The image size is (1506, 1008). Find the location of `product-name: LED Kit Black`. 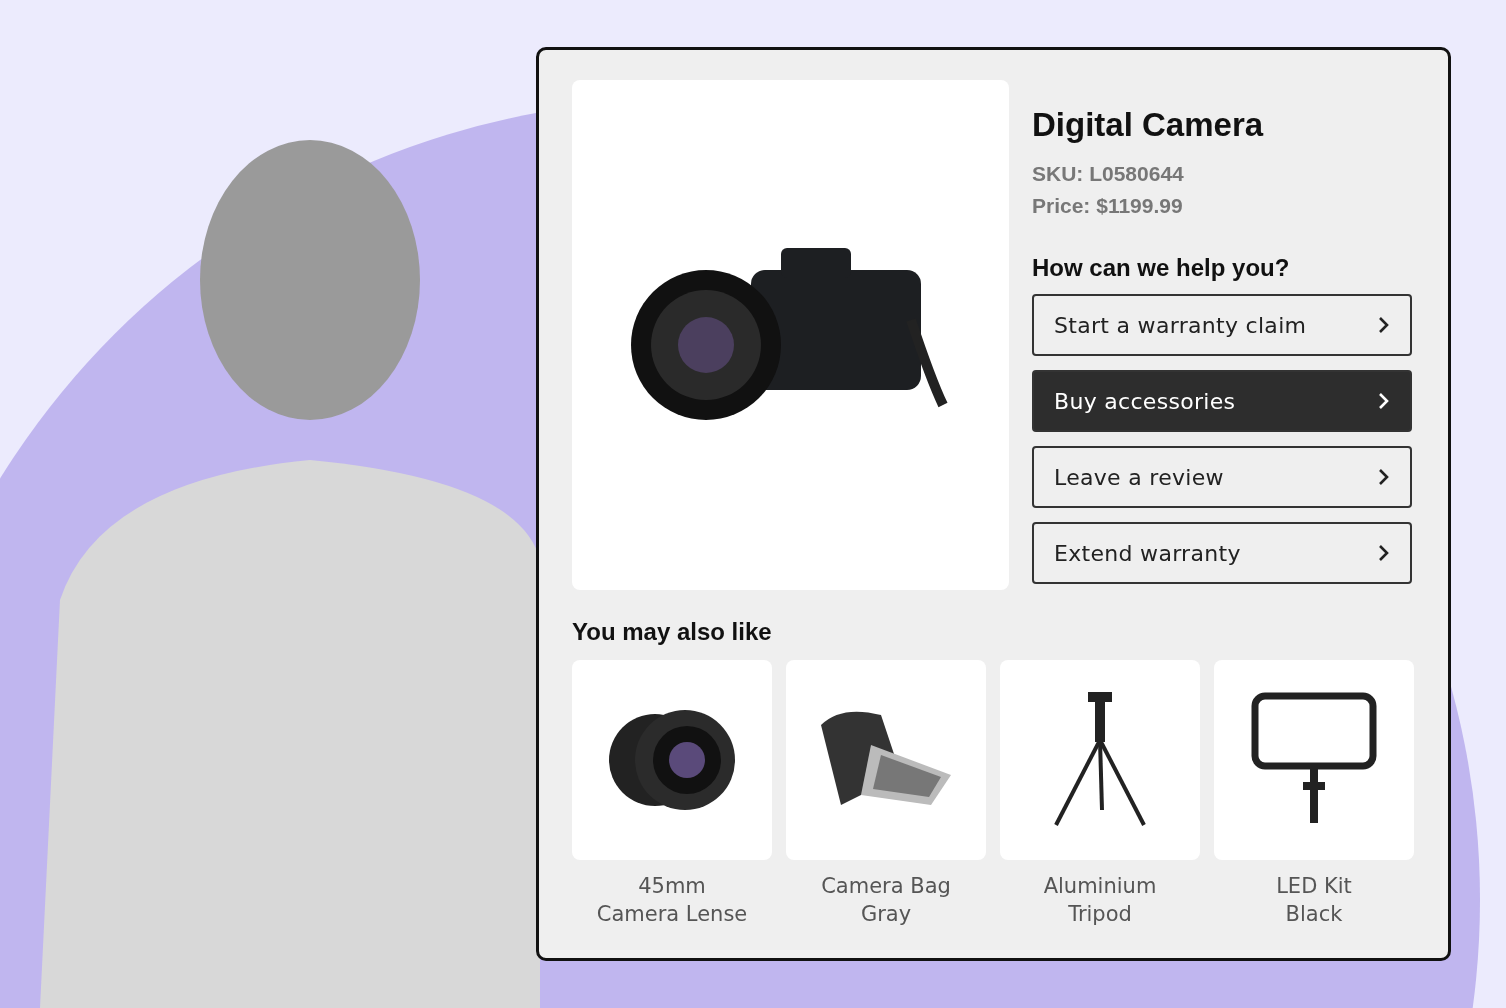

product-name: LED Kit Black is located at coordinates (1314, 900).